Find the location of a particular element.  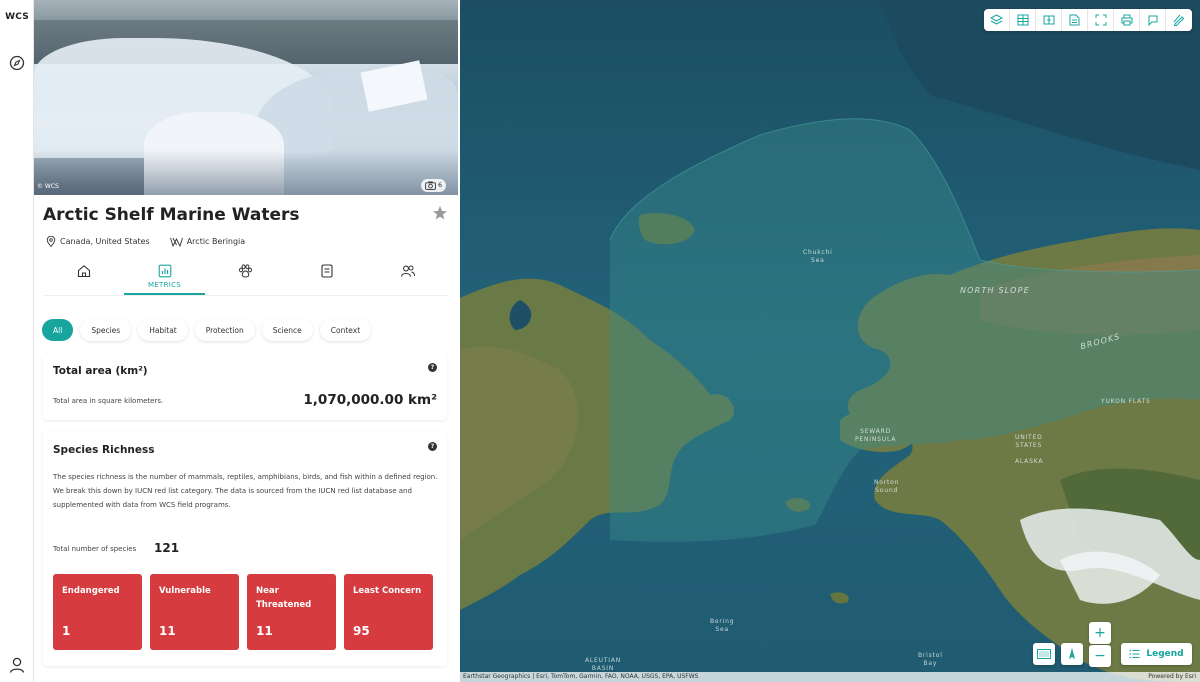

zoom-out-button: − is located at coordinates (1100, 656).